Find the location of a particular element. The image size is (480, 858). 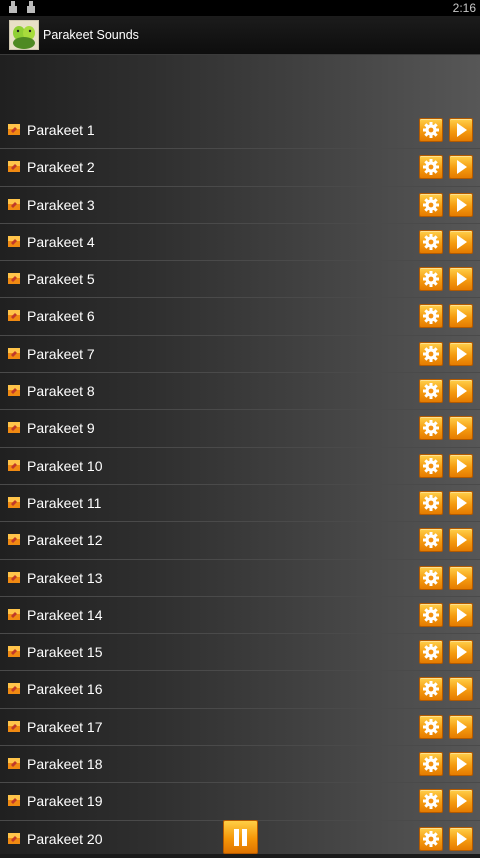

sound-list-item: Parakeet 7 is located at coordinates (240, 355).